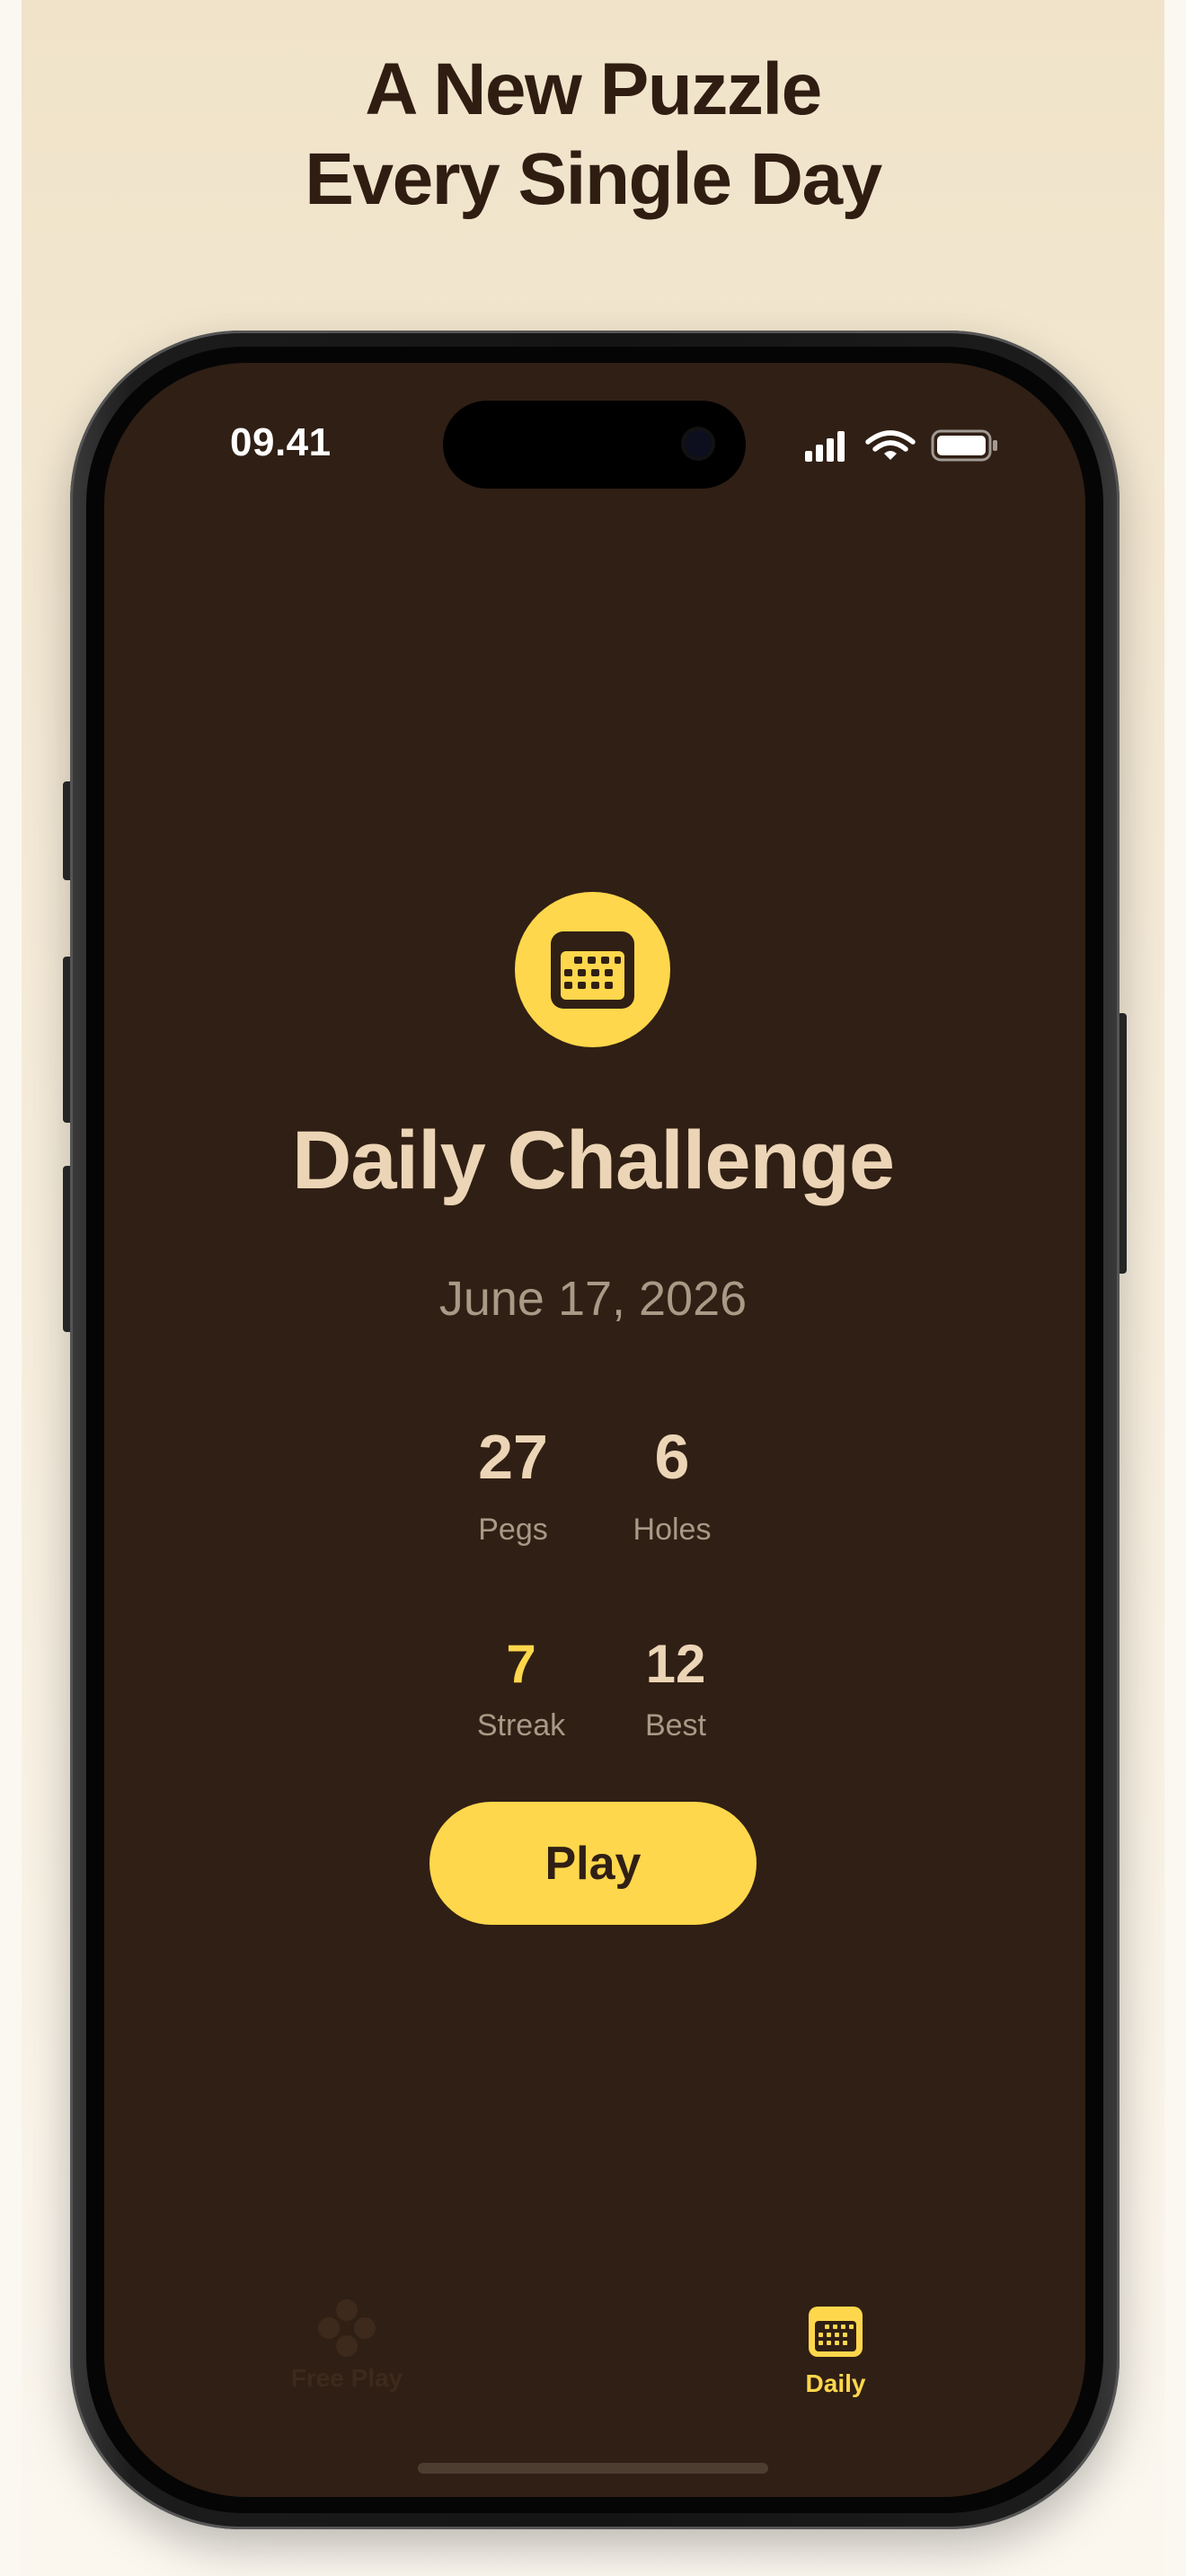 This screenshot has height=2576, width=1186. I want to click on status-time: 09.41, so click(281, 442).